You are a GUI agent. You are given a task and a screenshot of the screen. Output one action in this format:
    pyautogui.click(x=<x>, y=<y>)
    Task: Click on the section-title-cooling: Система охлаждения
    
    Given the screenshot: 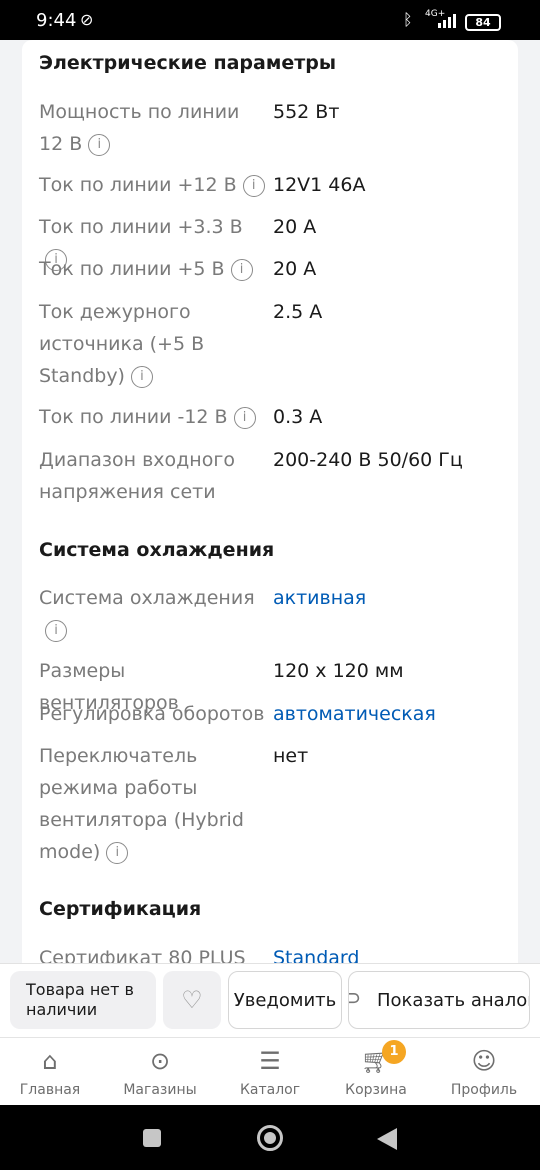 What is the action you would take?
    pyautogui.click(x=157, y=550)
    